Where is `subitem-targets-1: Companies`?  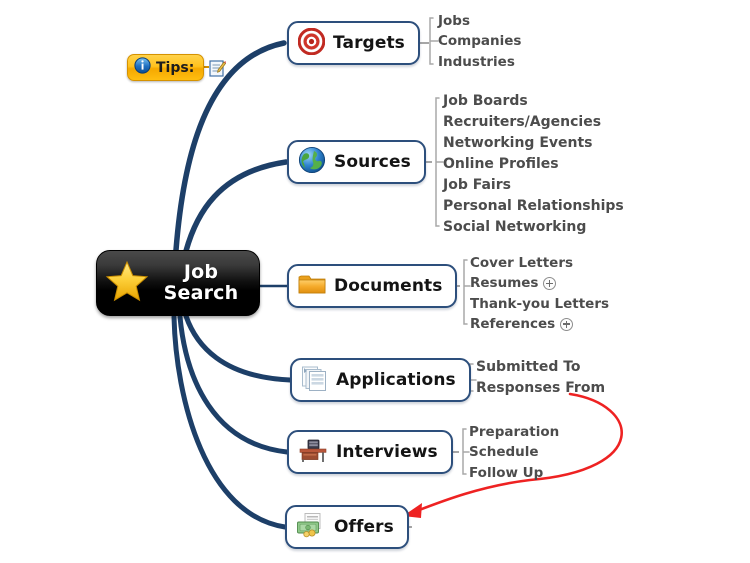 subitem-targets-1: Companies is located at coordinates (479, 41).